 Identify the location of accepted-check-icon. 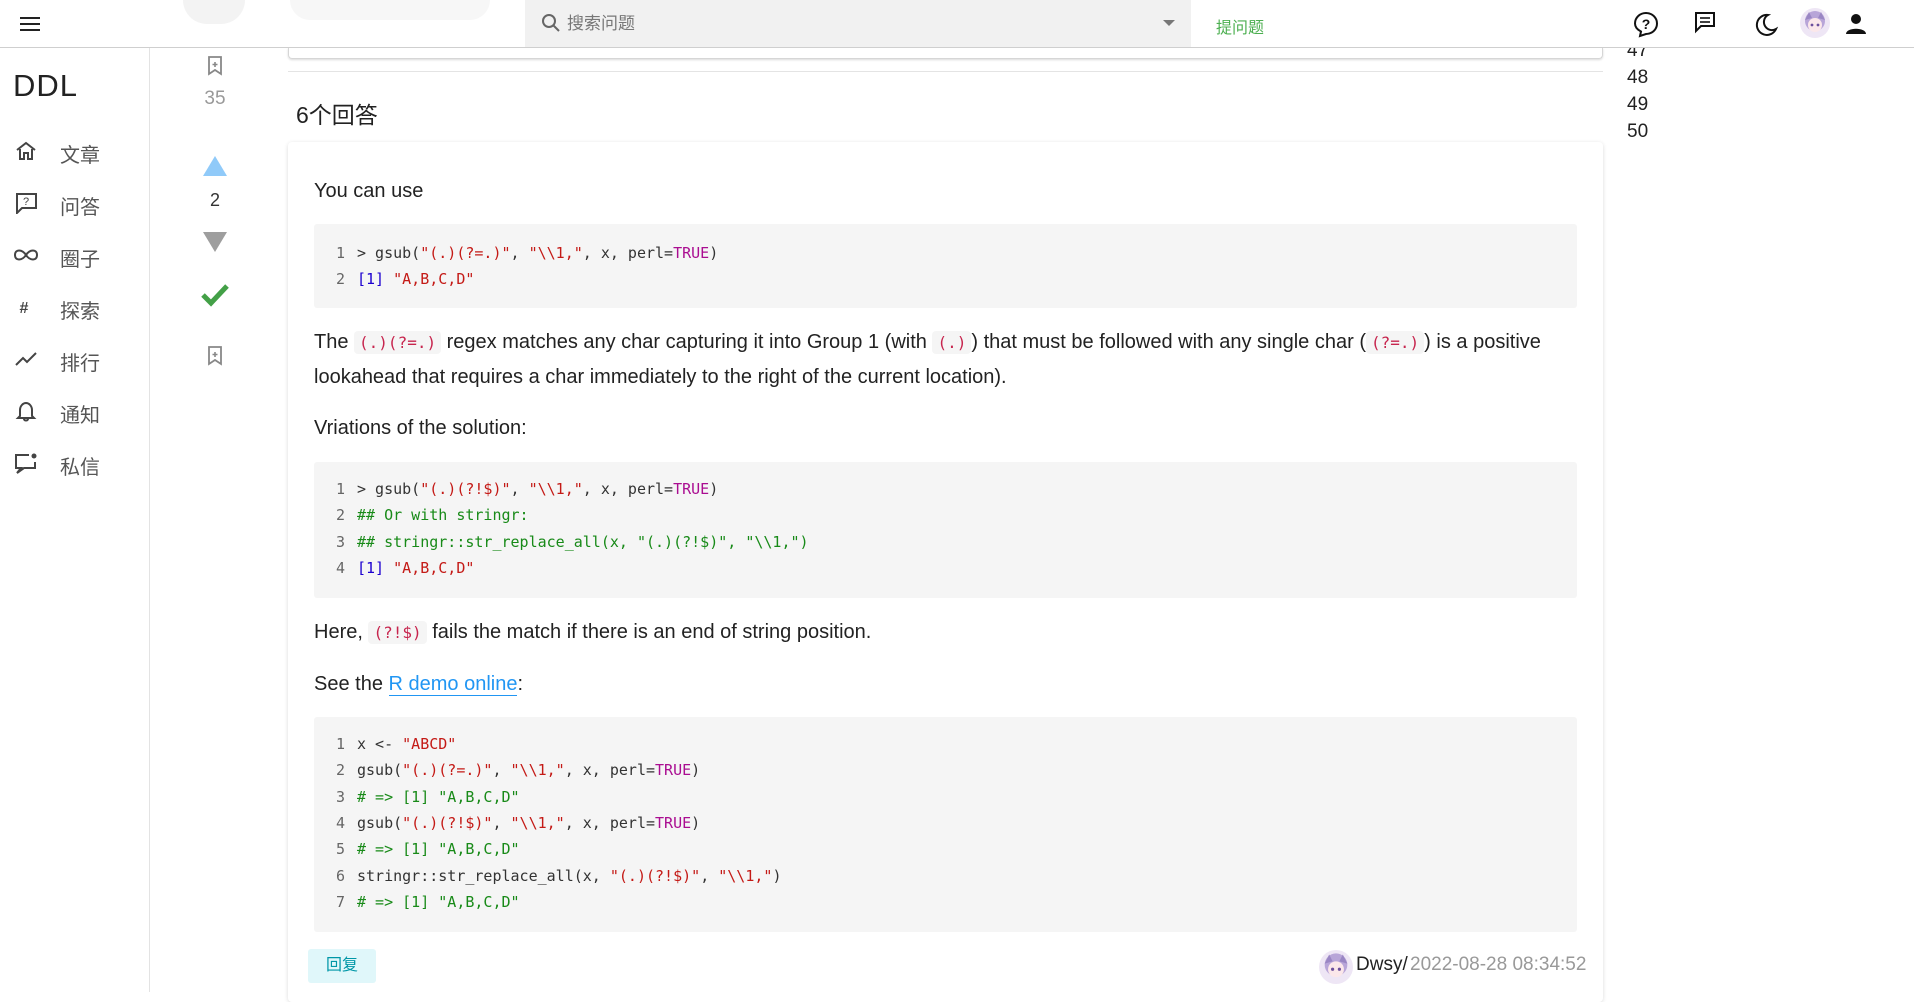
(215, 295).